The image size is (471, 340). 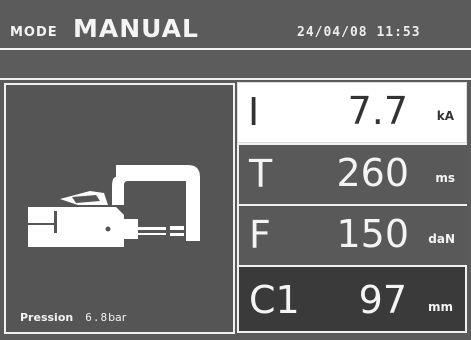 I want to click on param-row-time: T 260 ms, so click(x=352, y=173).